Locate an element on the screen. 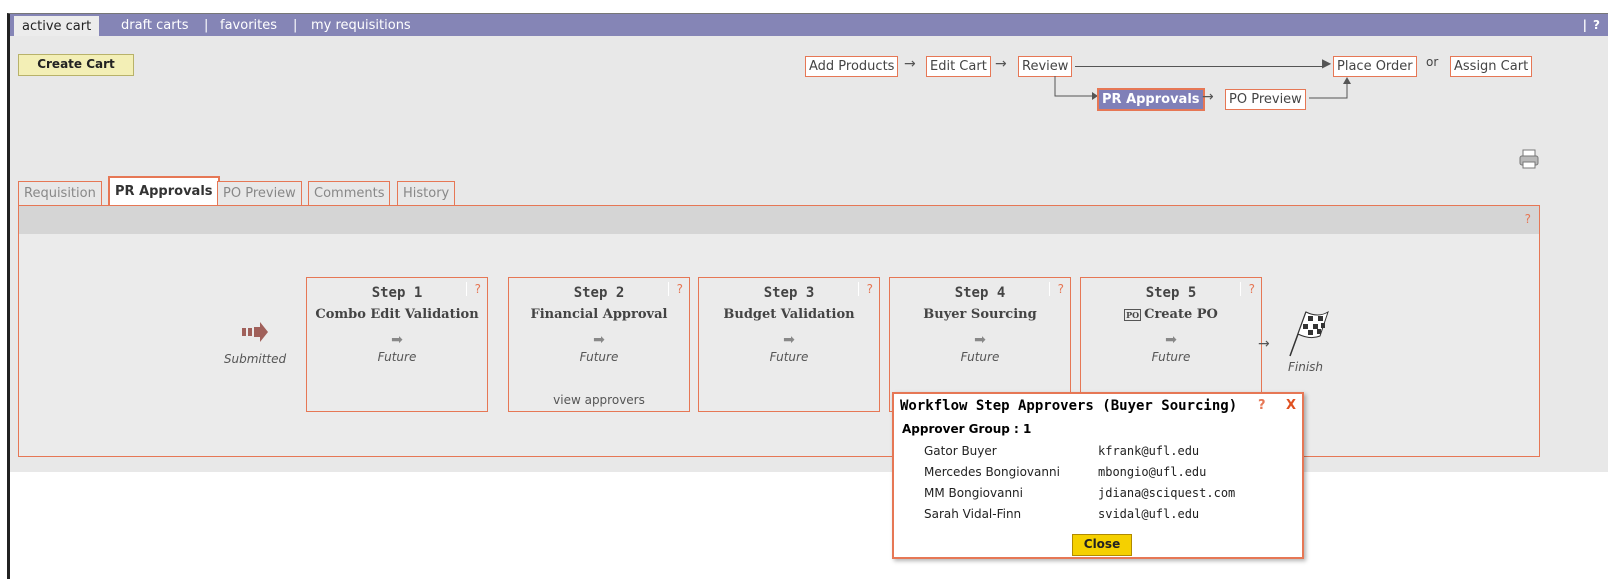 This screenshot has width=1608, height=579. tab-favorites: favorites is located at coordinates (248, 25).